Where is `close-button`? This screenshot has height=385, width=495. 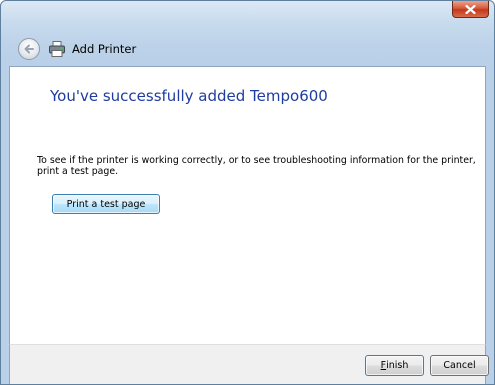 close-button is located at coordinates (470, 9).